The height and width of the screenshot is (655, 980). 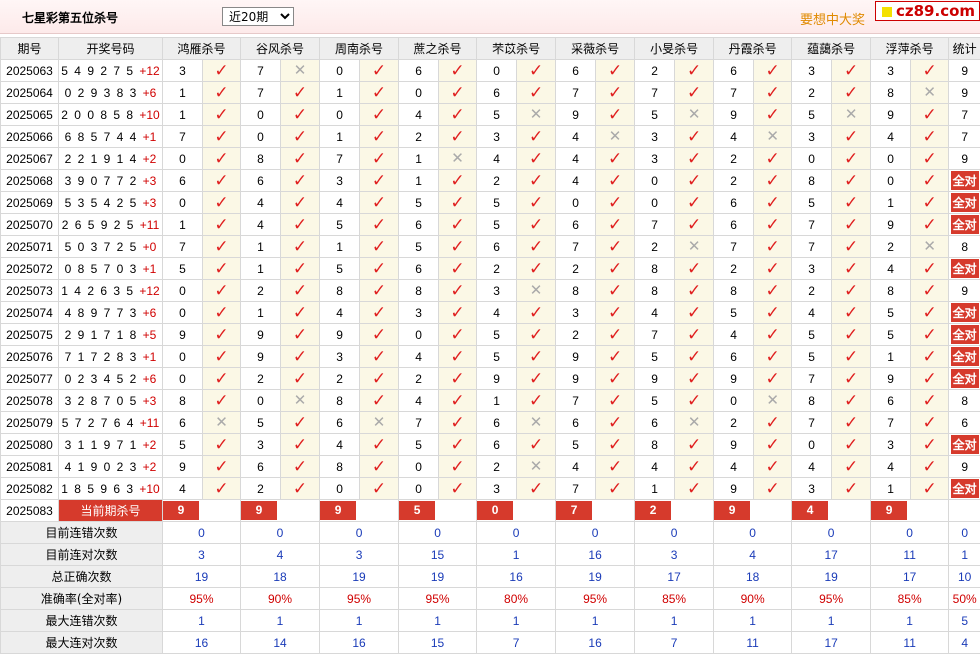 I want to click on result-mark: ✕, so click(x=694, y=114).